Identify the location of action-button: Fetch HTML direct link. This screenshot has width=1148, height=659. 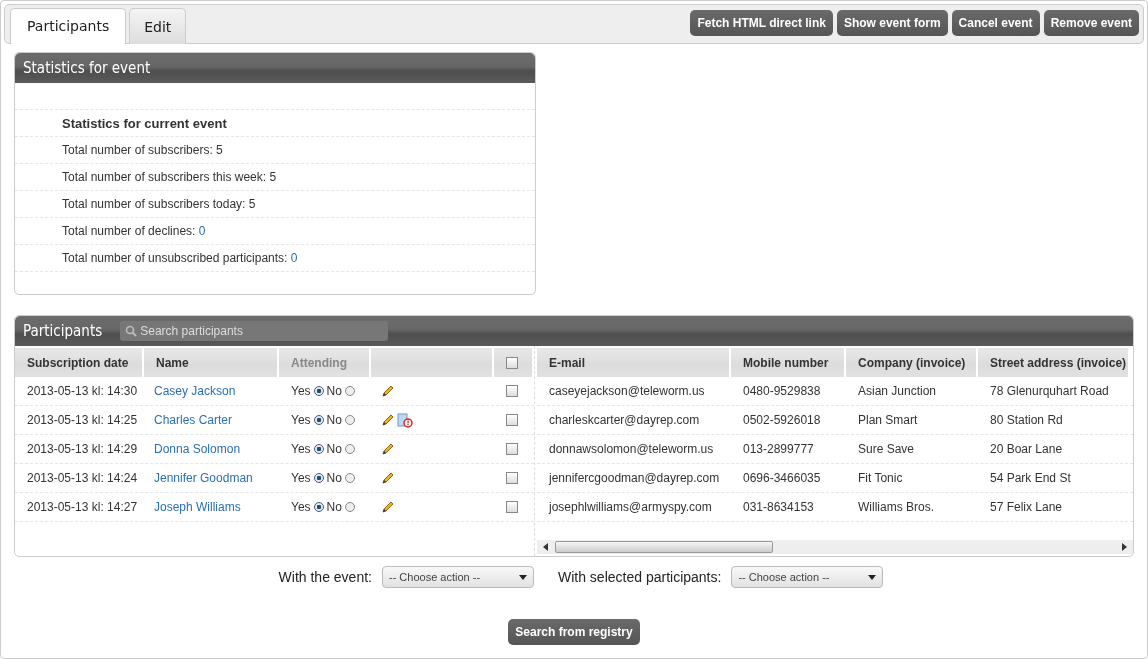
(761, 23).